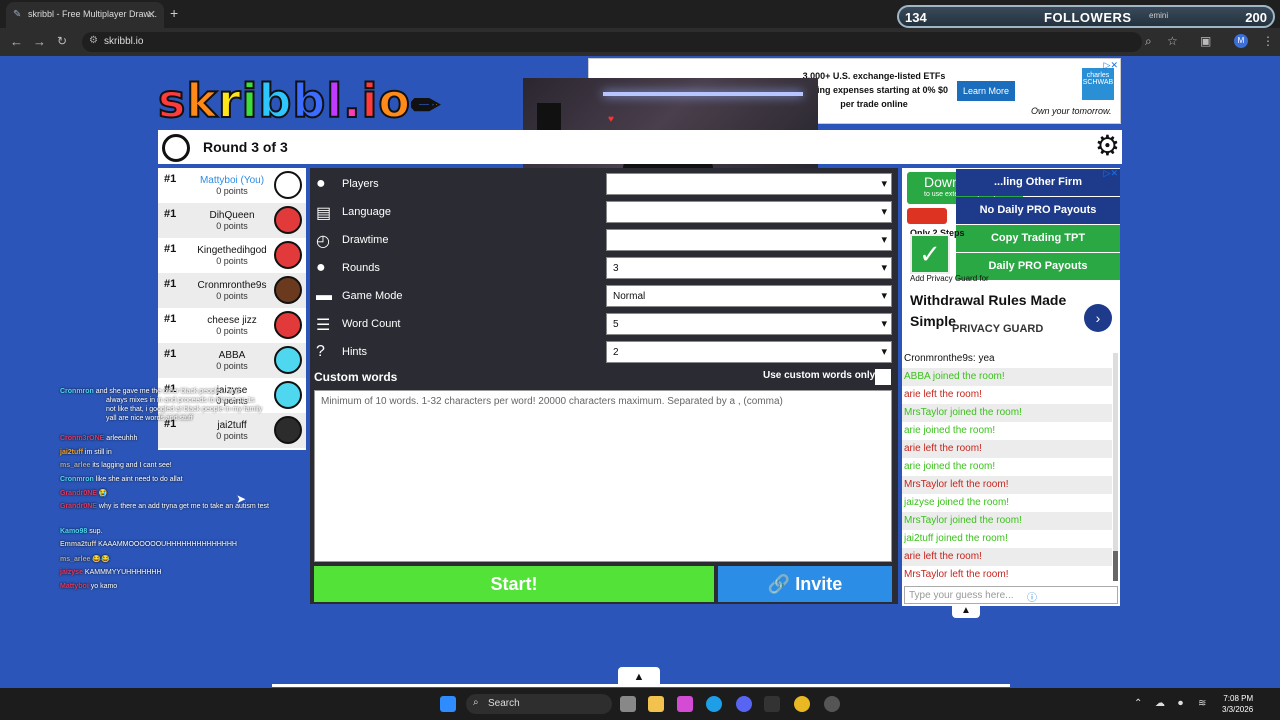 Image resolution: width=1280 pixels, height=720 pixels. Describe the element at coordinates (714, 704) in the screenshot. I see `edge-icon` at that location.